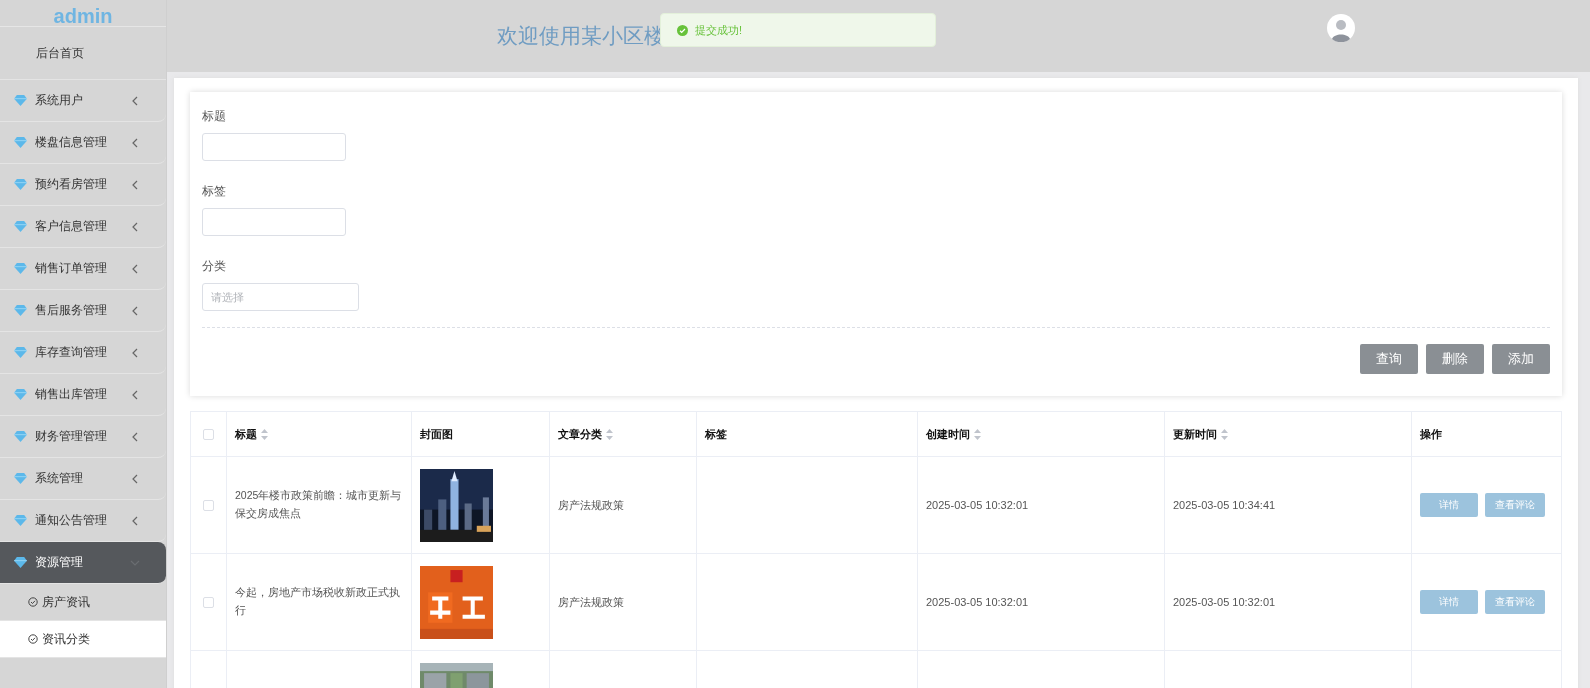 The width and height of the screenshot is (1590, 688). What do you see at coordinates (719, 30) in the screenshot?
I see `toast-message: 提交成功!` at bounding box center [719, 30].